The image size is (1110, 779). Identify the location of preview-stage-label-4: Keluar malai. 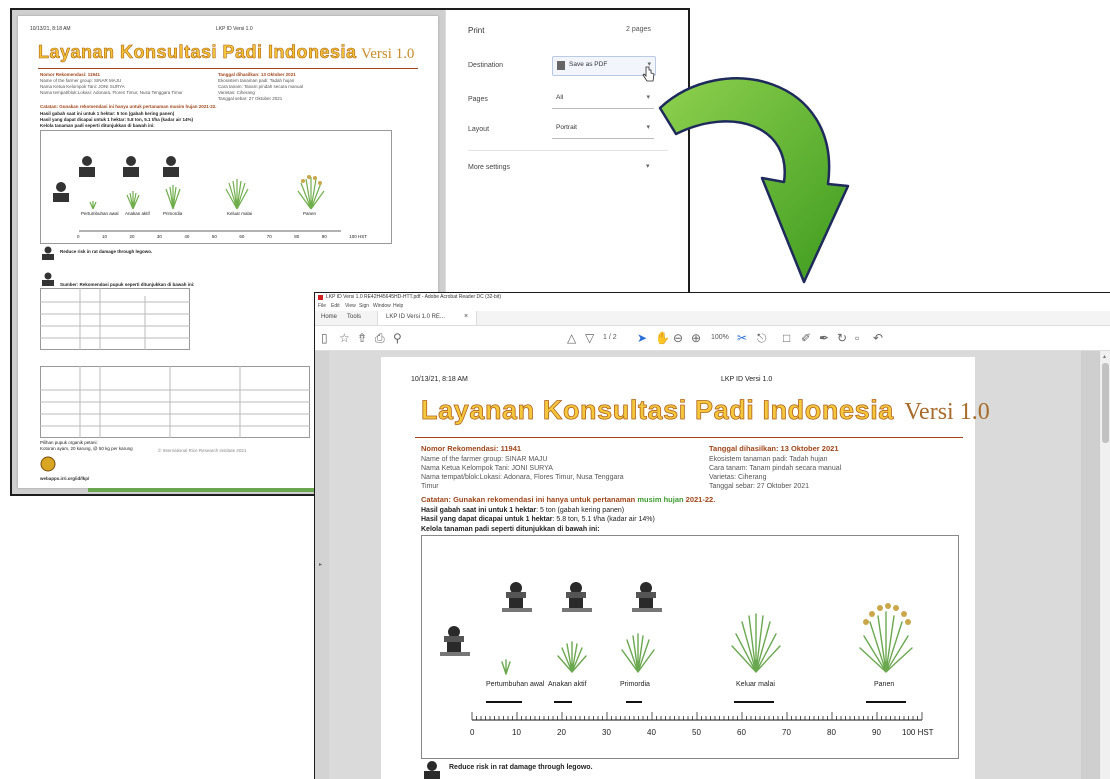
(240, 213).